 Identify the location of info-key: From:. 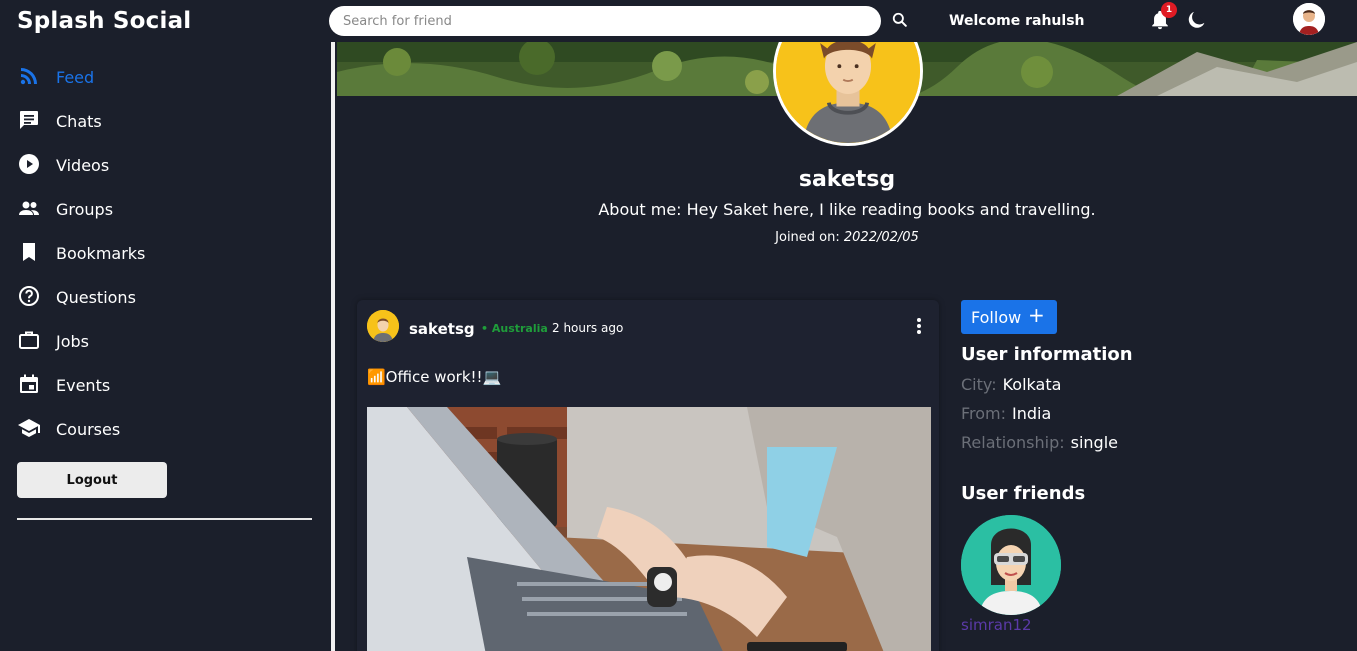
(984, 413).